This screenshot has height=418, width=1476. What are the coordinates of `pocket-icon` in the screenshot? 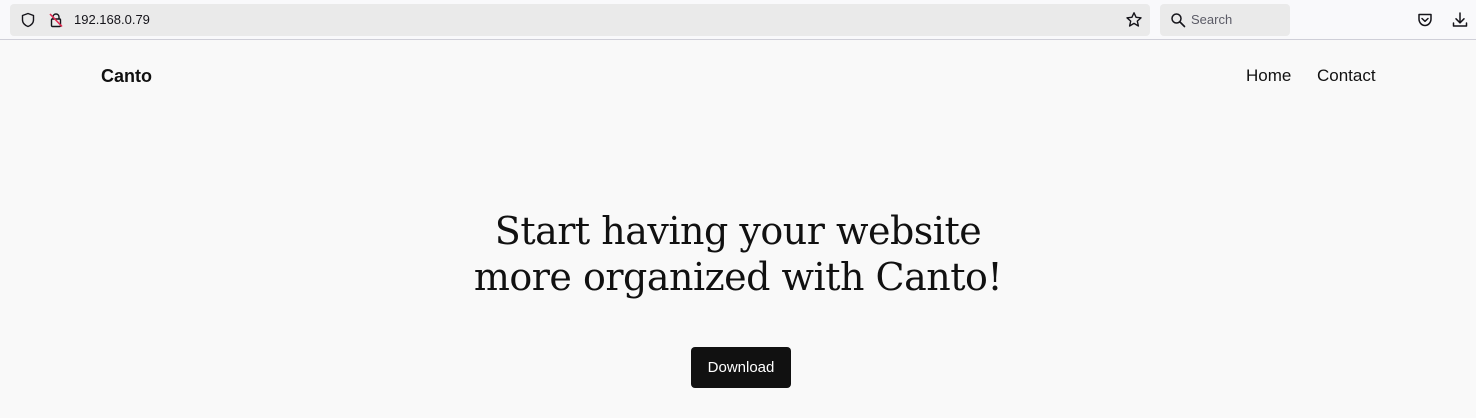 It's located at (1425, 20).